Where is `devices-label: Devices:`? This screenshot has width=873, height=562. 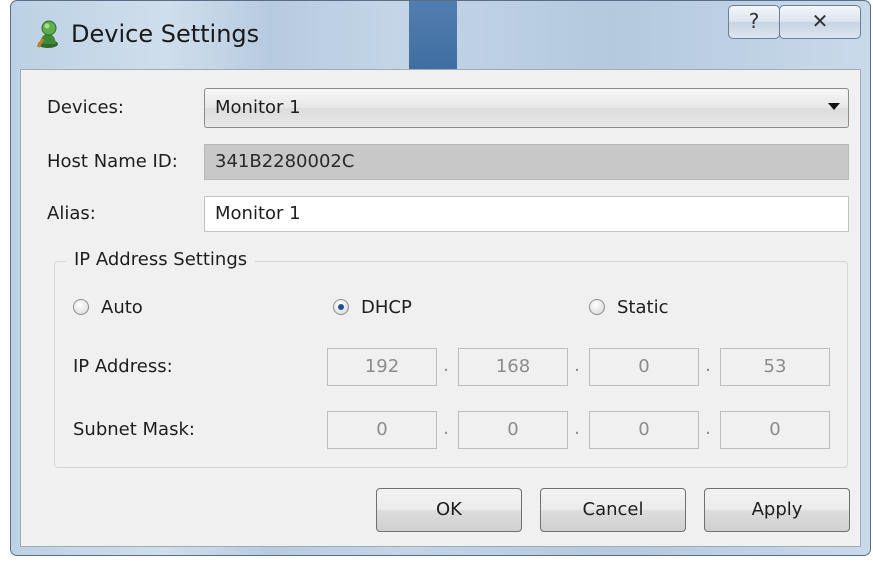 devices-label: Devices: is located at coordinates (86, 107).